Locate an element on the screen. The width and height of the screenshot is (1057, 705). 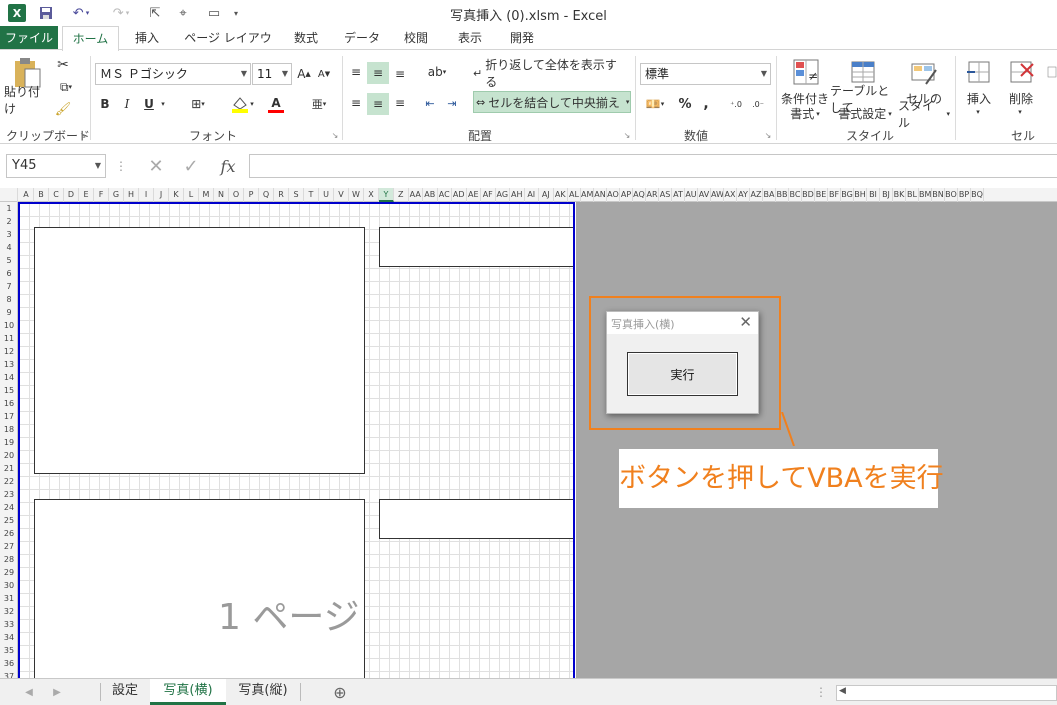
row-header: 1 is located at coordinates (9, 208).